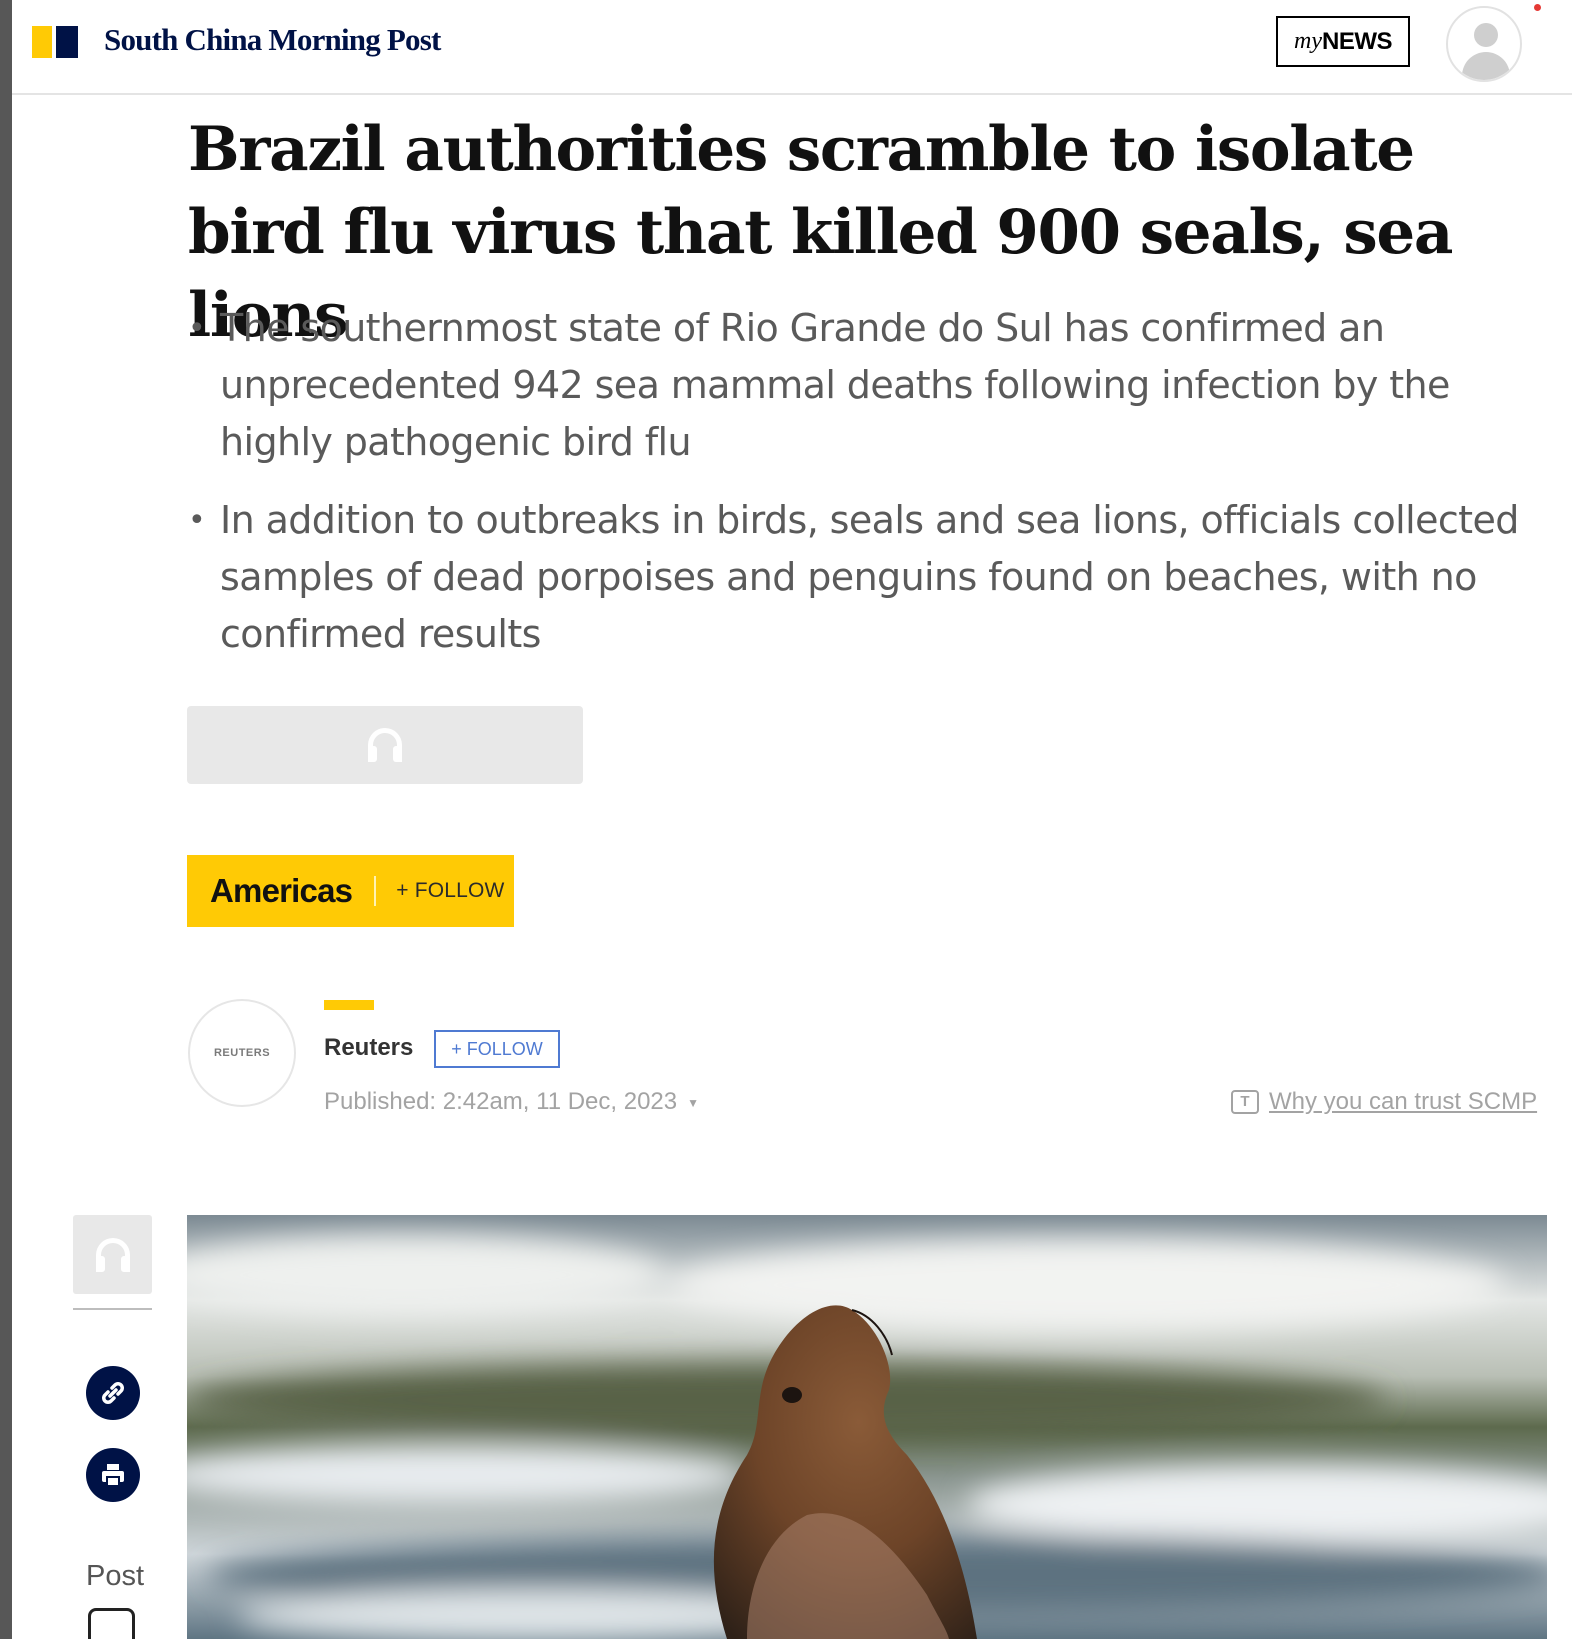 Image resolution: width=1572 pixels, height=1639 pixels. I want to click on post-label: Post, so click(115, 1576).